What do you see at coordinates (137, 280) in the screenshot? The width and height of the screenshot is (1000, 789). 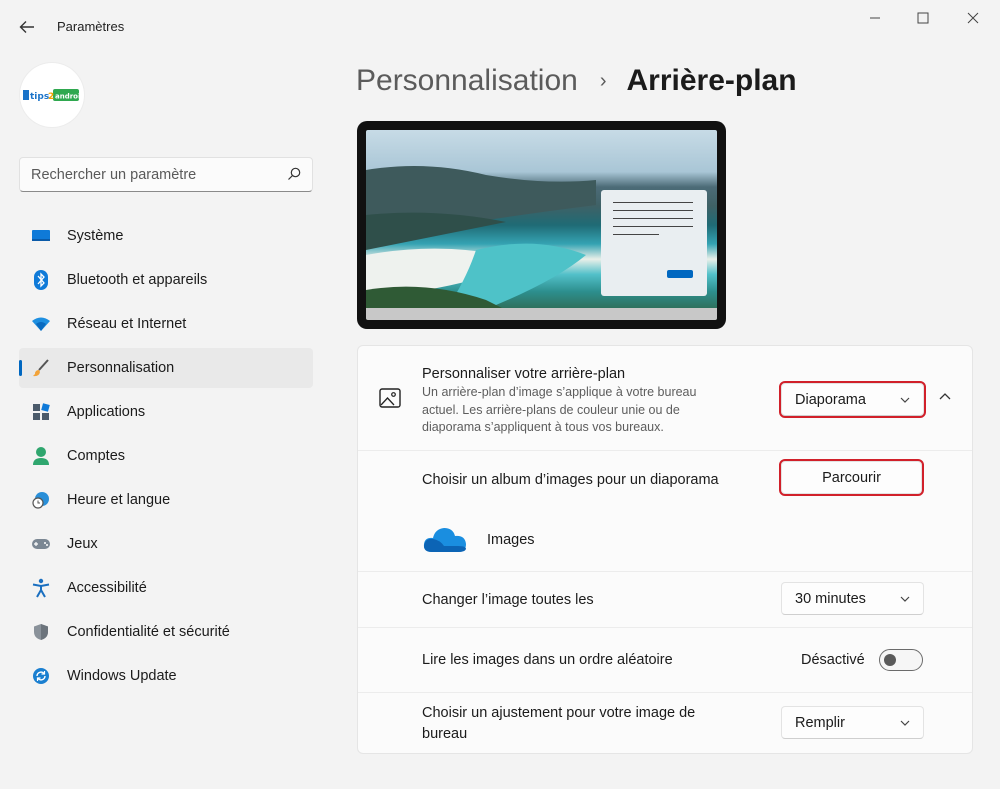 I see `sidebar-item-label: Bluetooth et appareils` at bounding box center [137, 280].